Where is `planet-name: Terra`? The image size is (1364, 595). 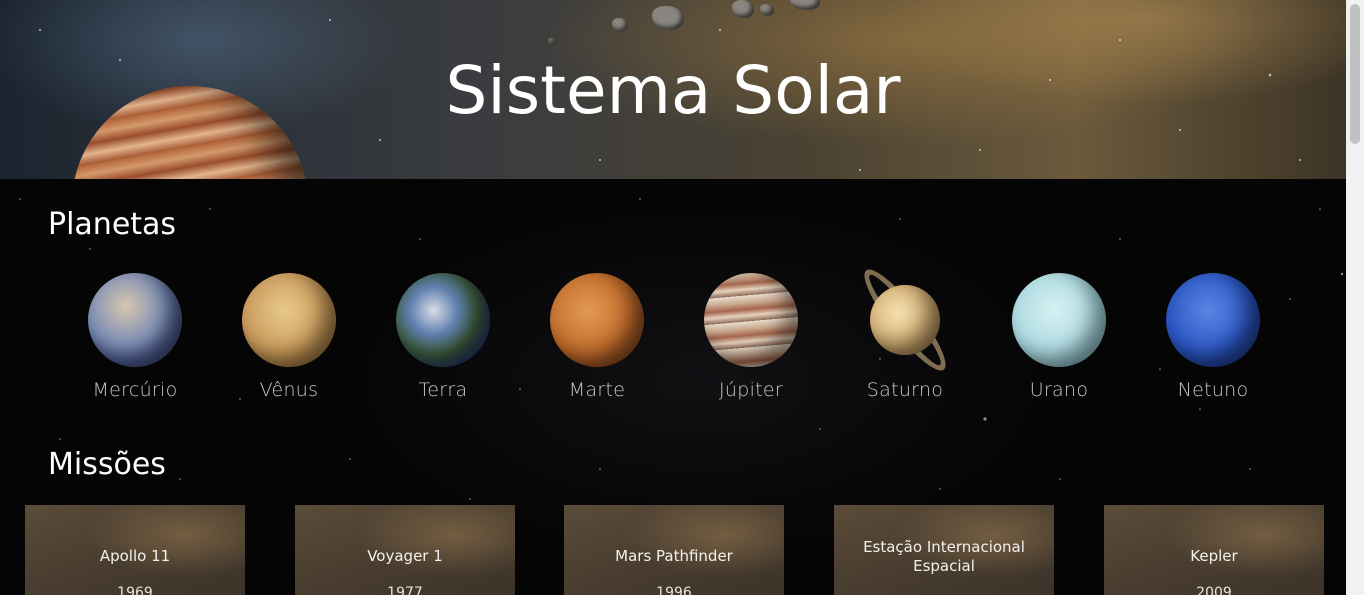
planet-name: Terra is located at coordinates (443, 390).